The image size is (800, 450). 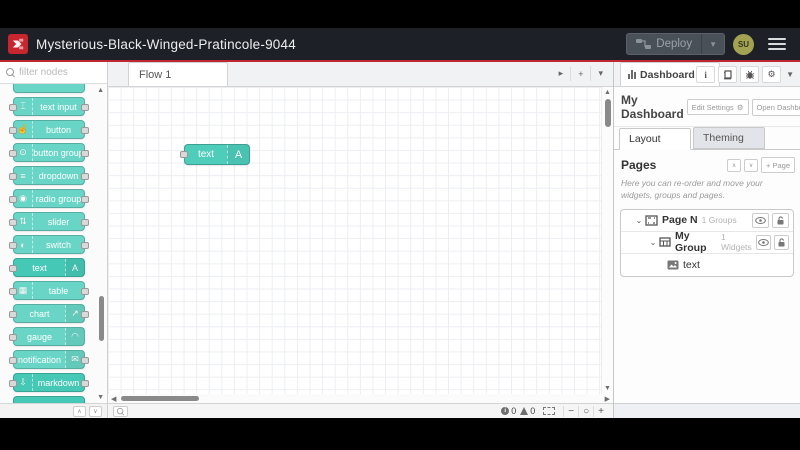 I want to click on palette-filter-input, so click(x=59, y=72).